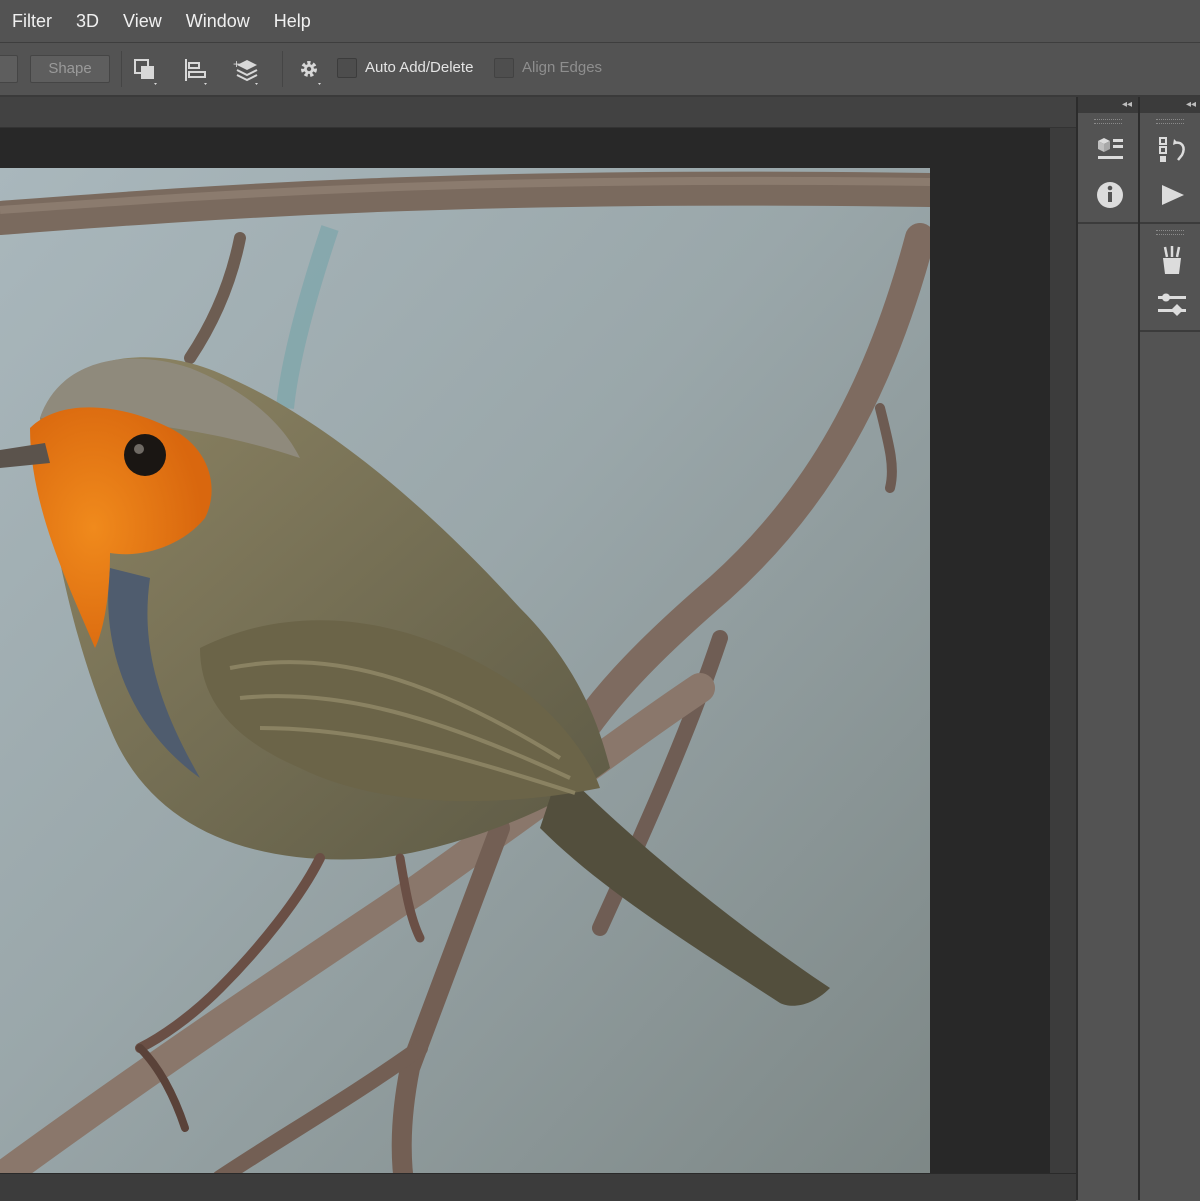 This screenshot has height=1201, width=1200. What do you see at coordinates (142, 21) in the screenshot?
I see `menu-view: View` at bounding box center [142, 21].